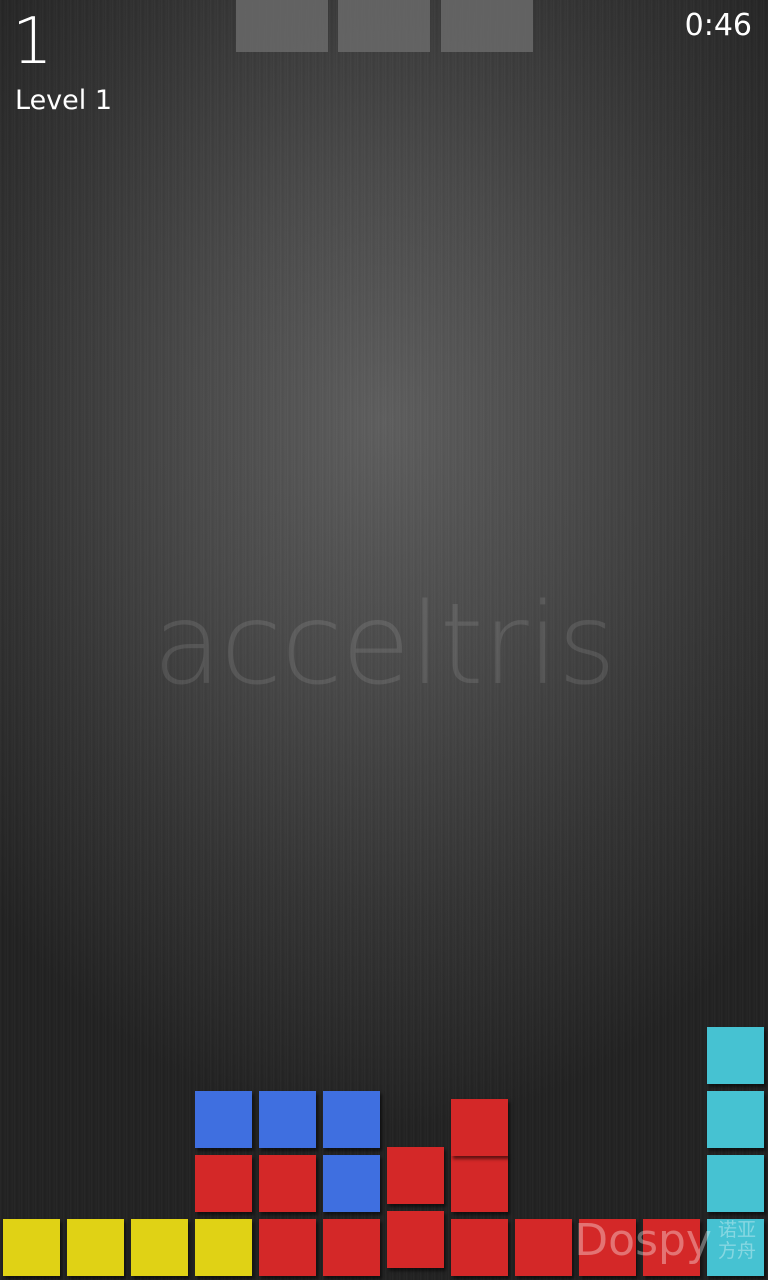 Image resolution: width=768 pixels, height=1280 pixels. I want to click on timer-display: 0:46, so click(718, 25).